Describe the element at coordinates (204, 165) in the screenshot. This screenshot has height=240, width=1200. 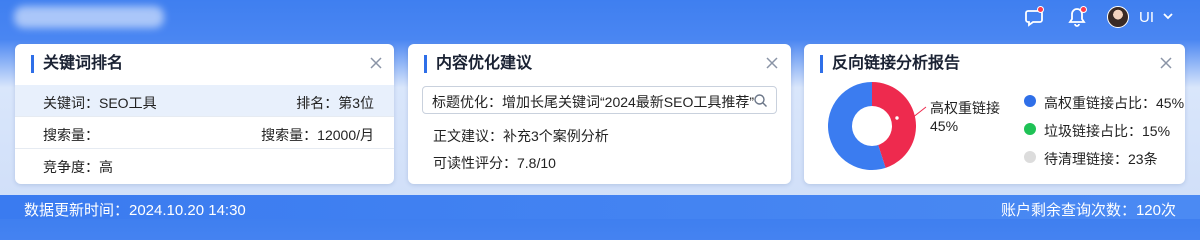
I see `table-row: 竞争度：高` at that location.